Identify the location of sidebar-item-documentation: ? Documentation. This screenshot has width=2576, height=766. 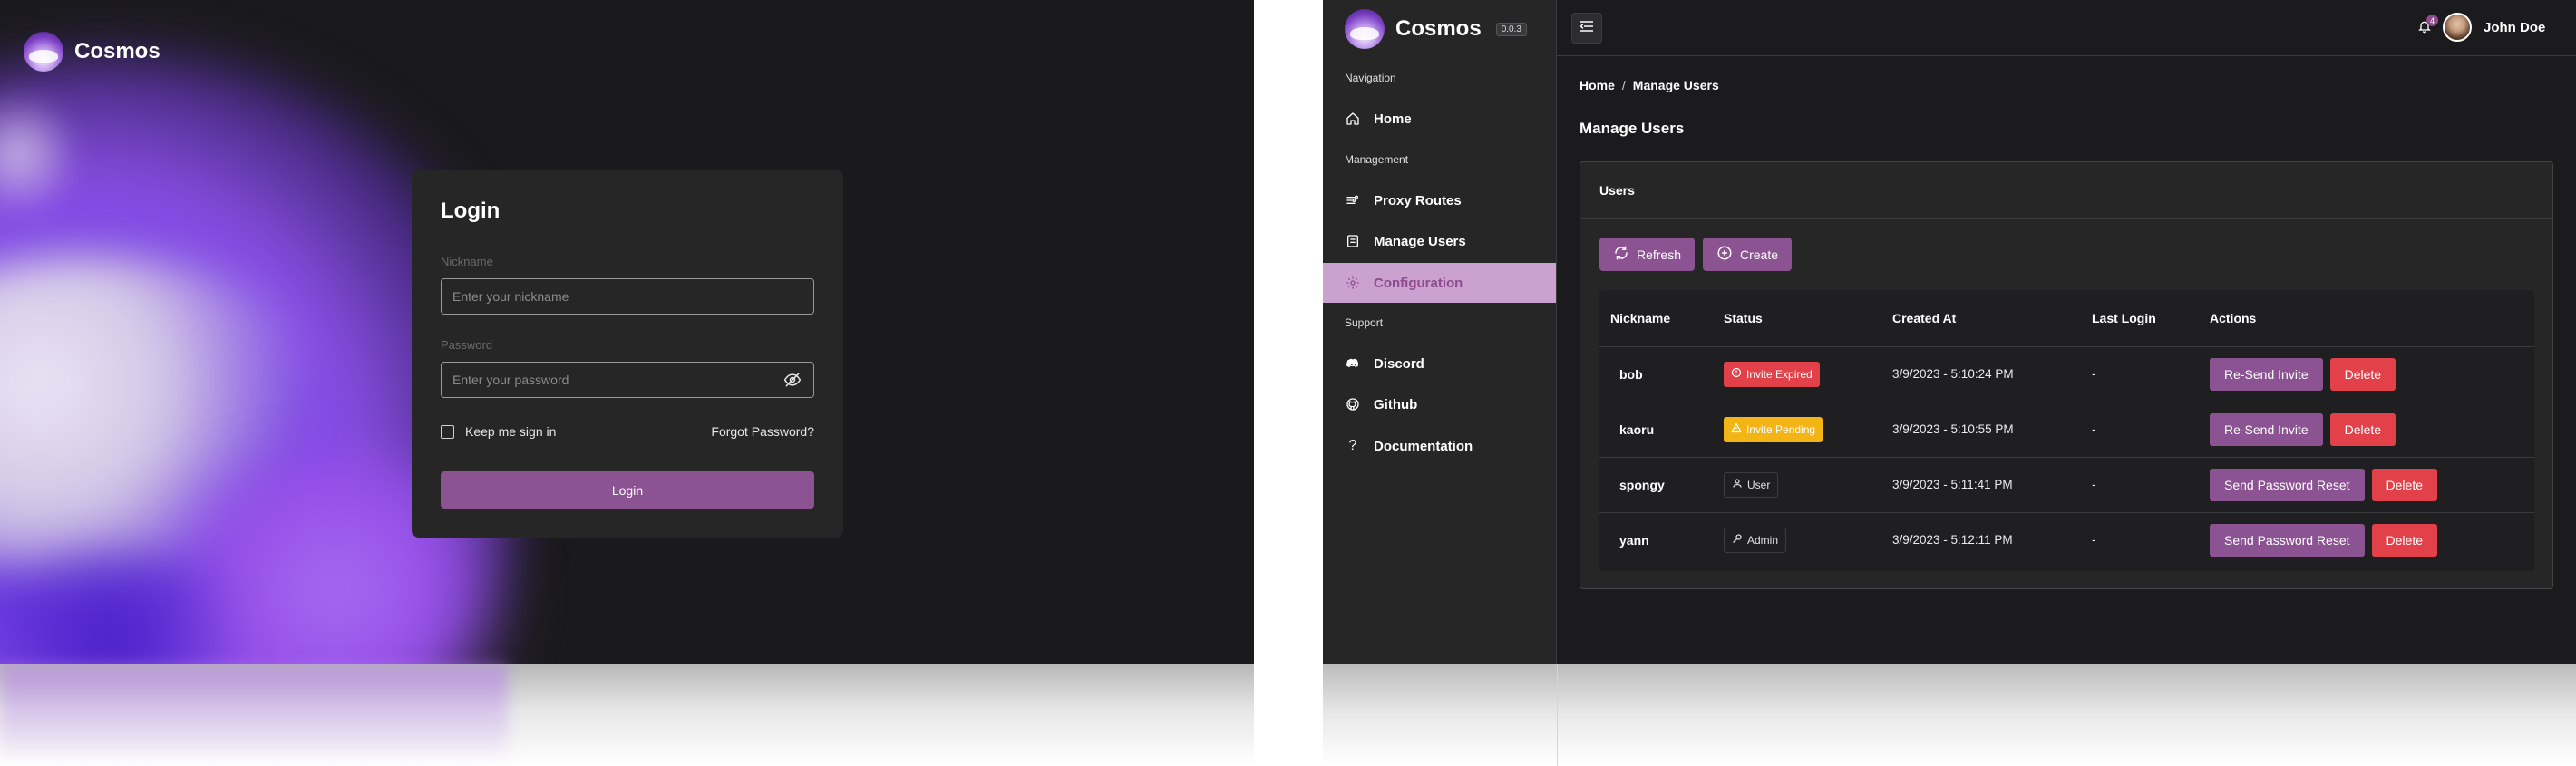
(1439, 446).